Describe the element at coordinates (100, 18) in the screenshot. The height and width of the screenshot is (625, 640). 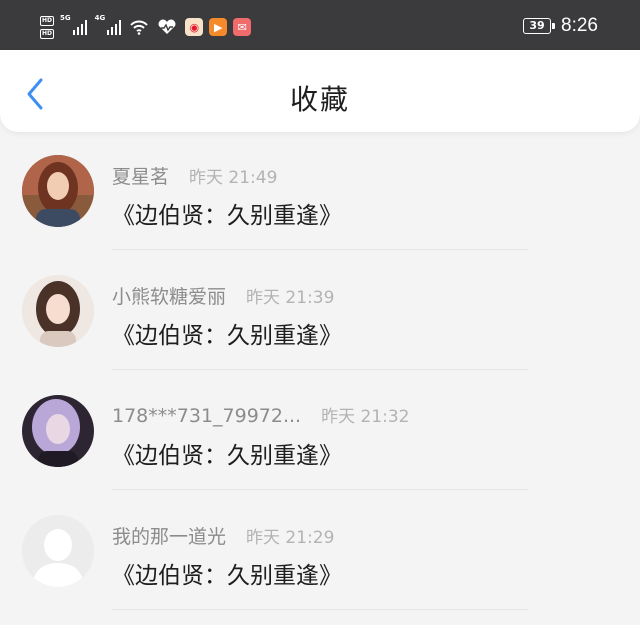
I see `network-type-label: 4G` at that location.